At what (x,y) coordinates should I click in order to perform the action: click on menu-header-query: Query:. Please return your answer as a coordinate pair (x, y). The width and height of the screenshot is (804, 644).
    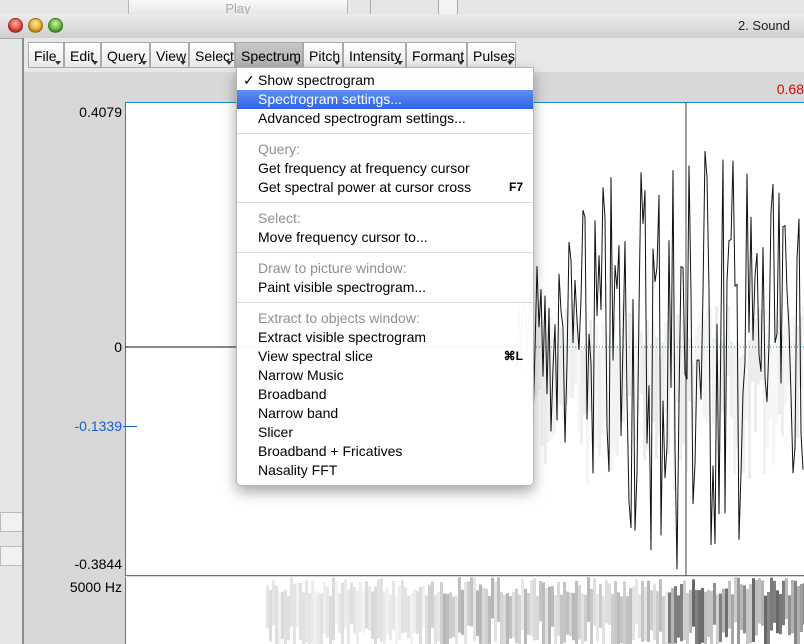
    Looking at the image, I should click on (279, 149).